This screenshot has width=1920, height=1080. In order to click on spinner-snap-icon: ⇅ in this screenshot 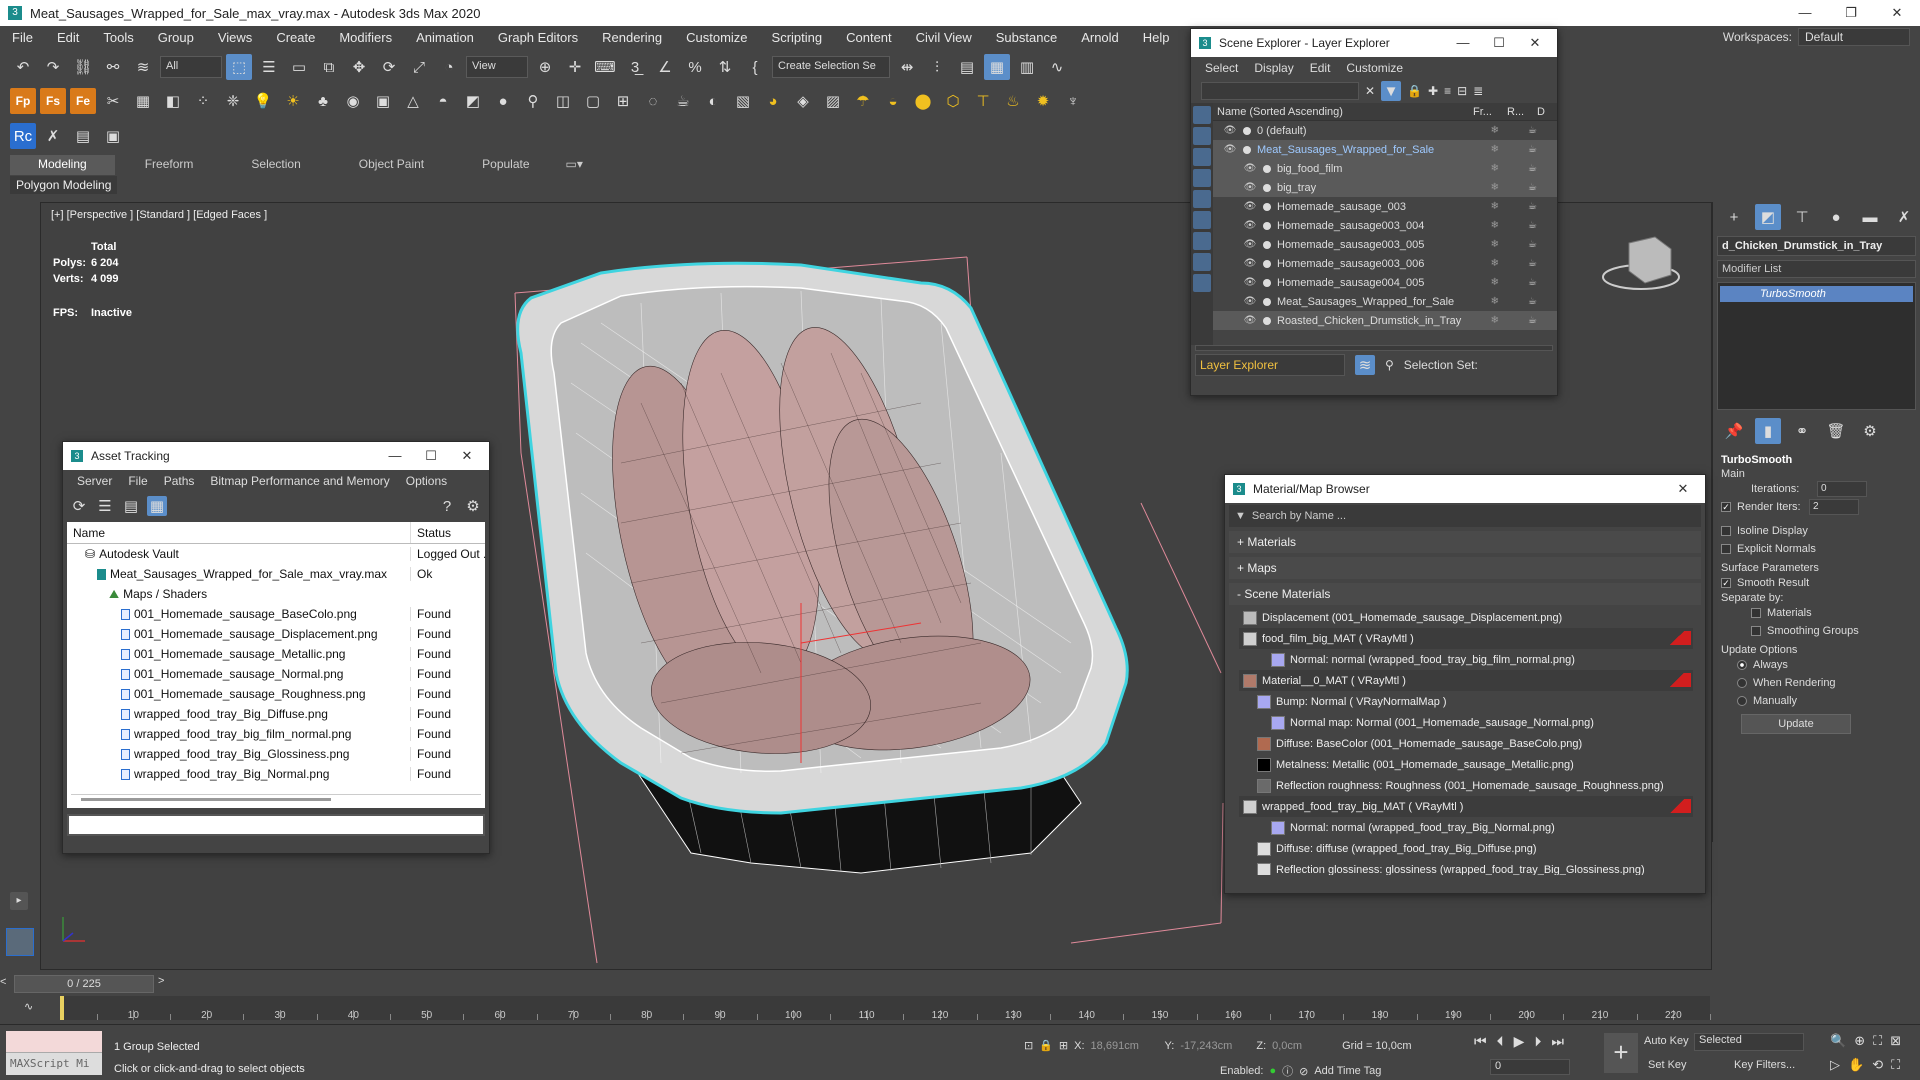, I will do `click(725, 67)`.